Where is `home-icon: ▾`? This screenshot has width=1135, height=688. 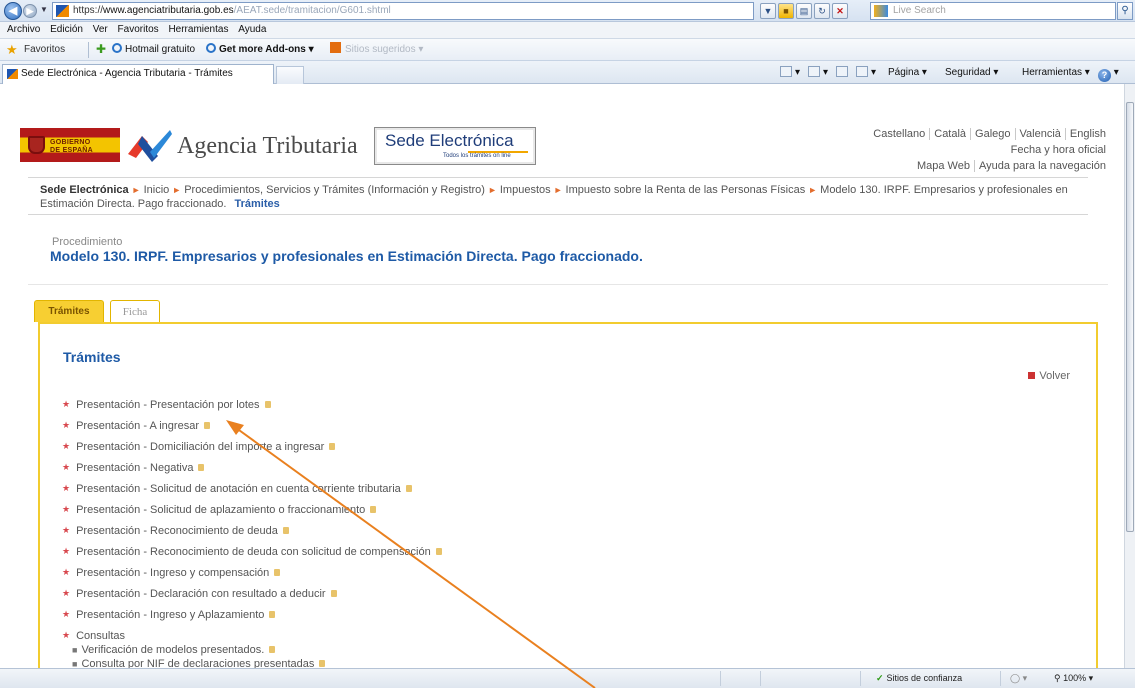
home-icon: ▾ is located at coordinates (790, 72).